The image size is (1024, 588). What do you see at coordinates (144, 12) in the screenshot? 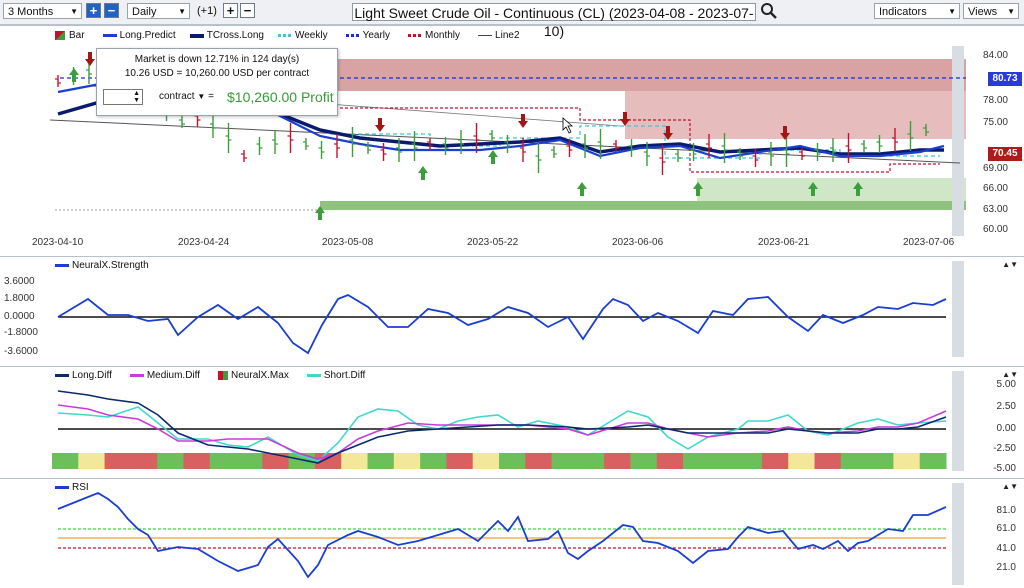
I see `interval-value: Daily` at bounding box center [144, 12].